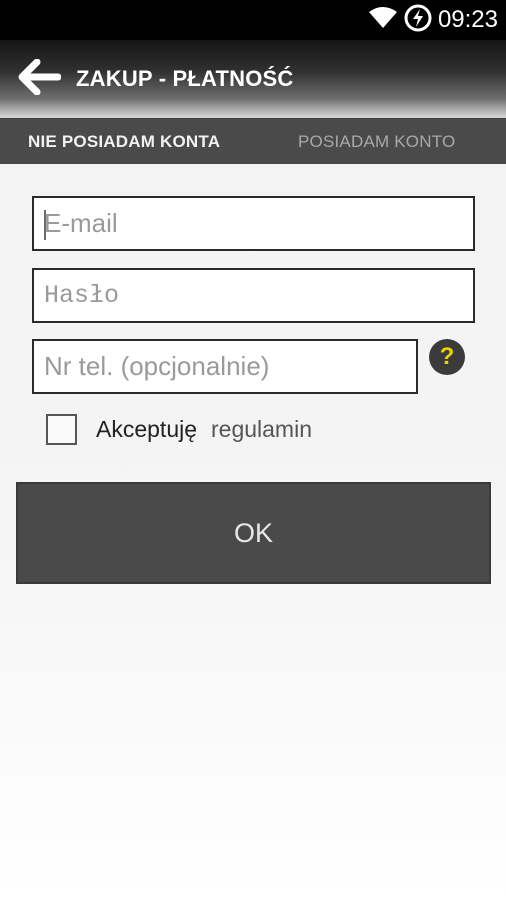  What do you see at coordinates (185, 78) in the screenshot?
I see `page-title: ZAKUP - PŁATNOŚĆ` at bounding box center [185, 78].